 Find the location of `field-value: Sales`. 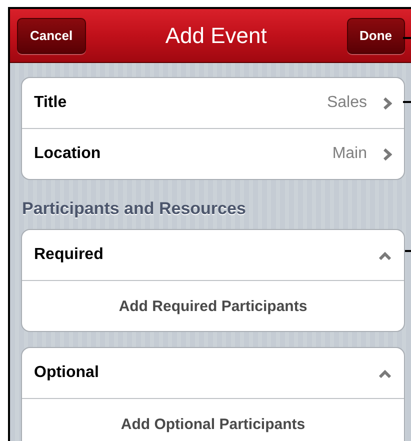

field-value: Sales is located at coordinates (346, 103).